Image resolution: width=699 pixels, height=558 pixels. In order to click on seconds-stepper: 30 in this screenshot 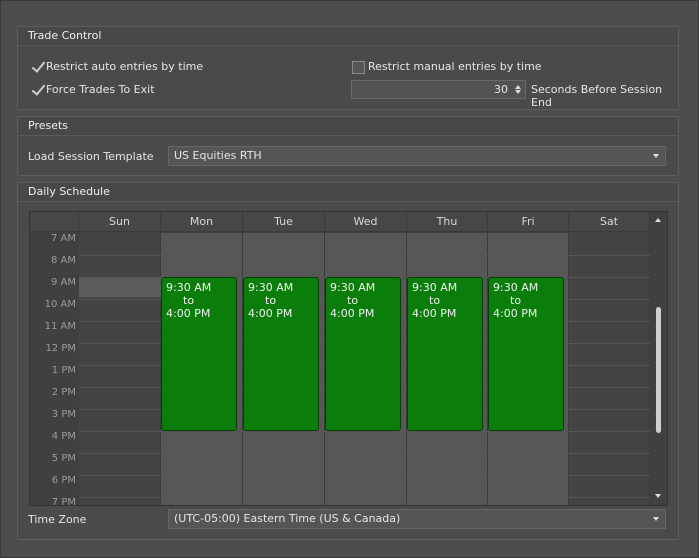, I will do `click(438, 89)`.